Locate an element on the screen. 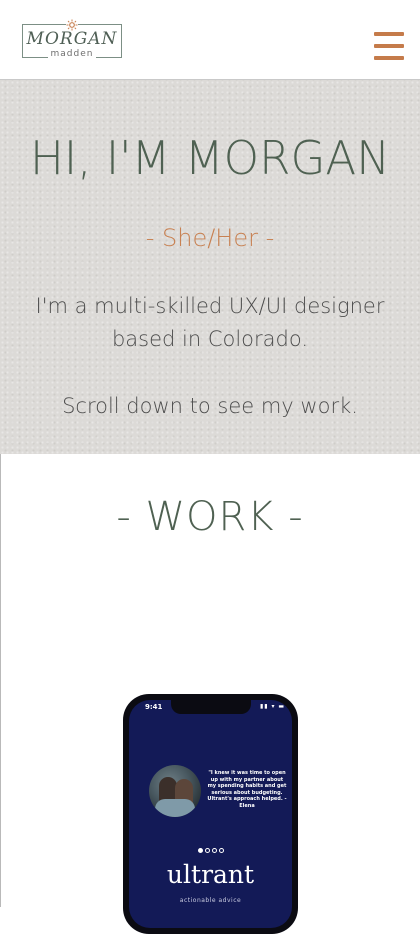 The height and width of the screenshot is (934, 420). carousel-dots is located at coordinates (215, 851).